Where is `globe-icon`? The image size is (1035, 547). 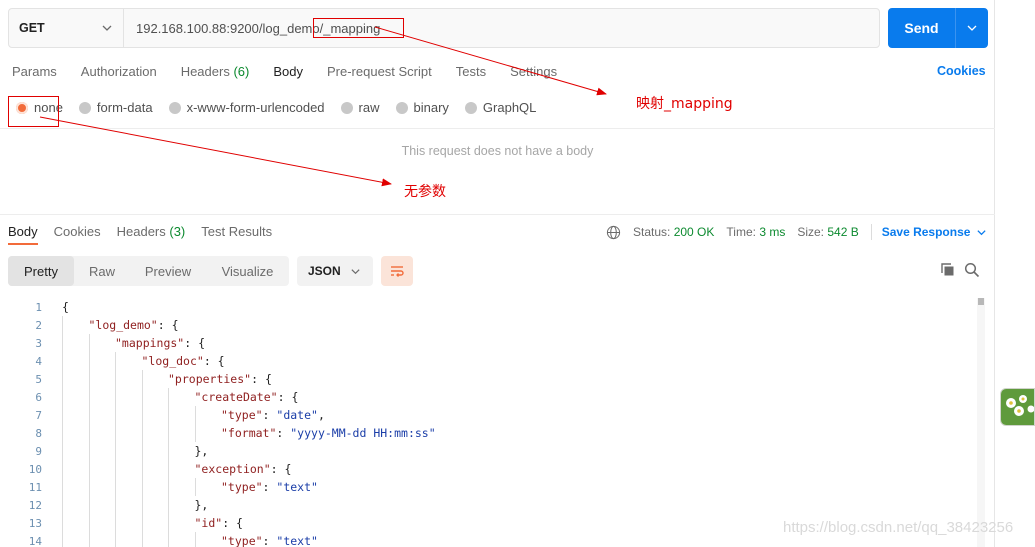
globe-icon is located at coordinates (613, 232).